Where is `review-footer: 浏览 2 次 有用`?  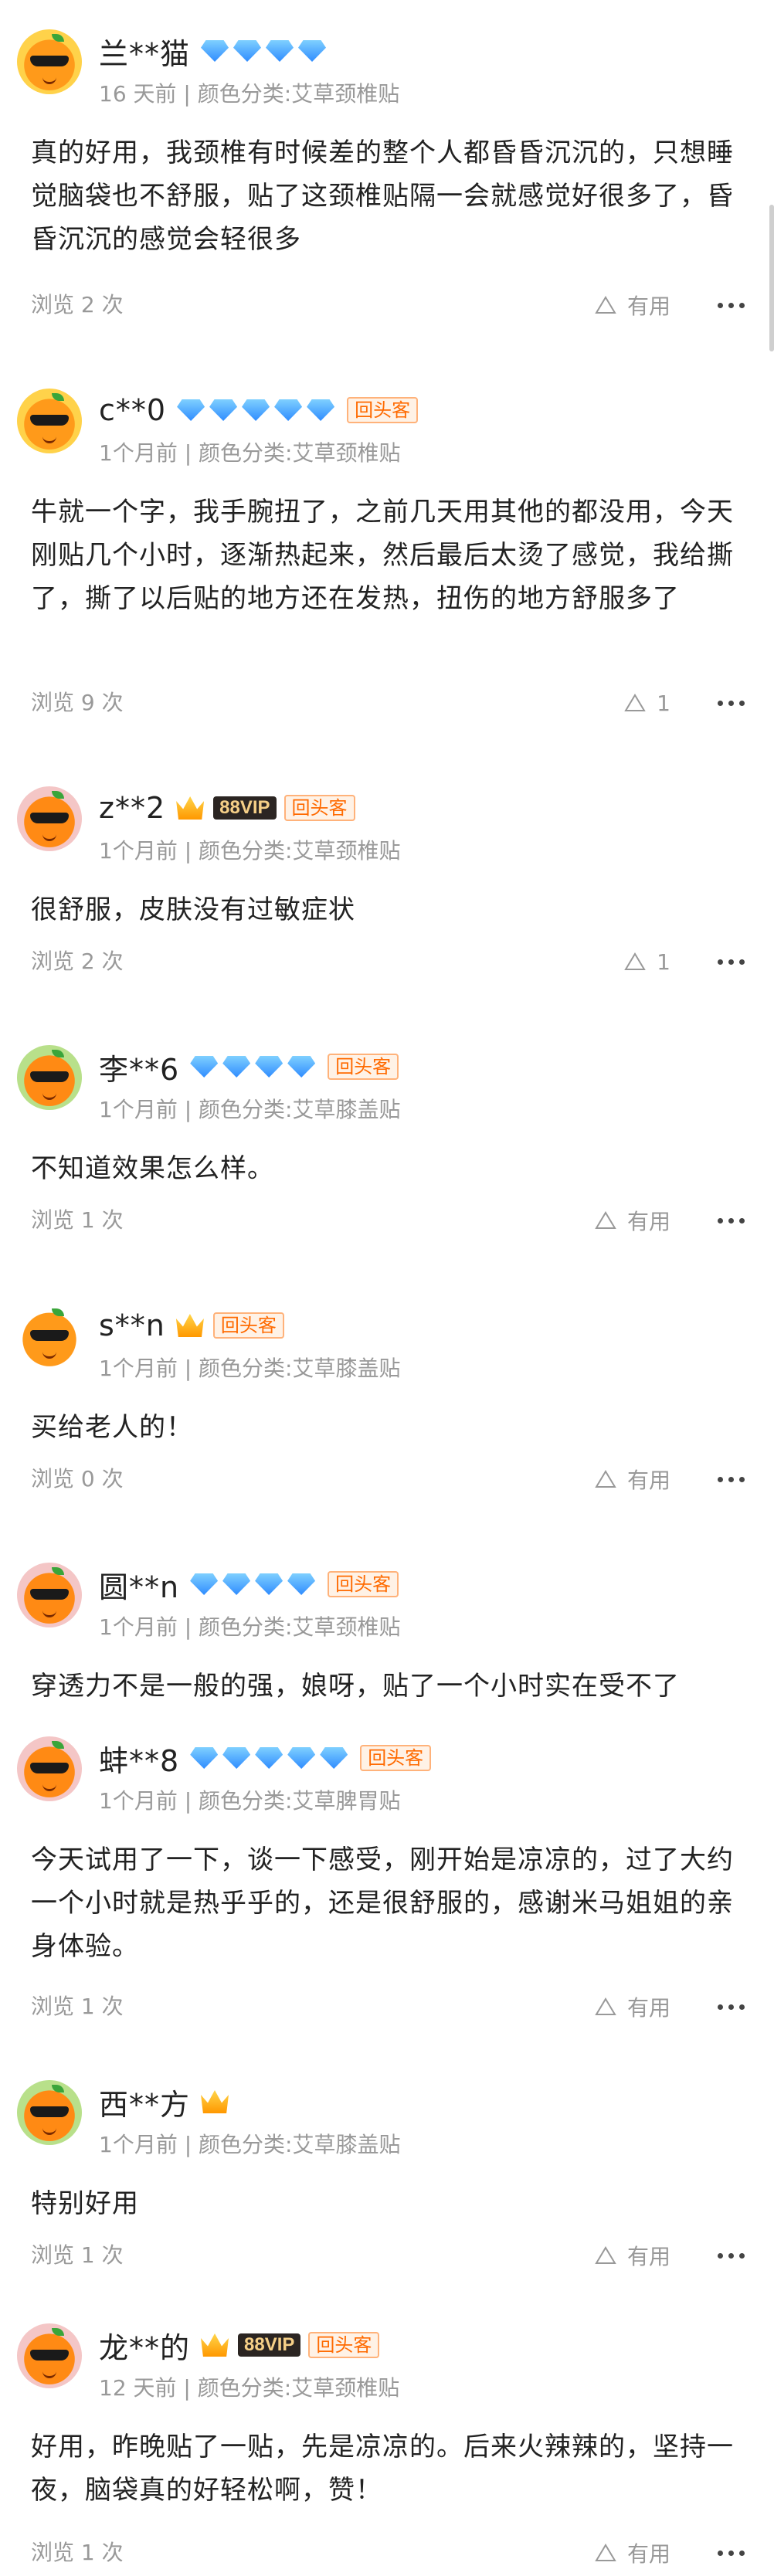
review-footer: 浏览 2 次 有用 is located at coordinates (388, 305).